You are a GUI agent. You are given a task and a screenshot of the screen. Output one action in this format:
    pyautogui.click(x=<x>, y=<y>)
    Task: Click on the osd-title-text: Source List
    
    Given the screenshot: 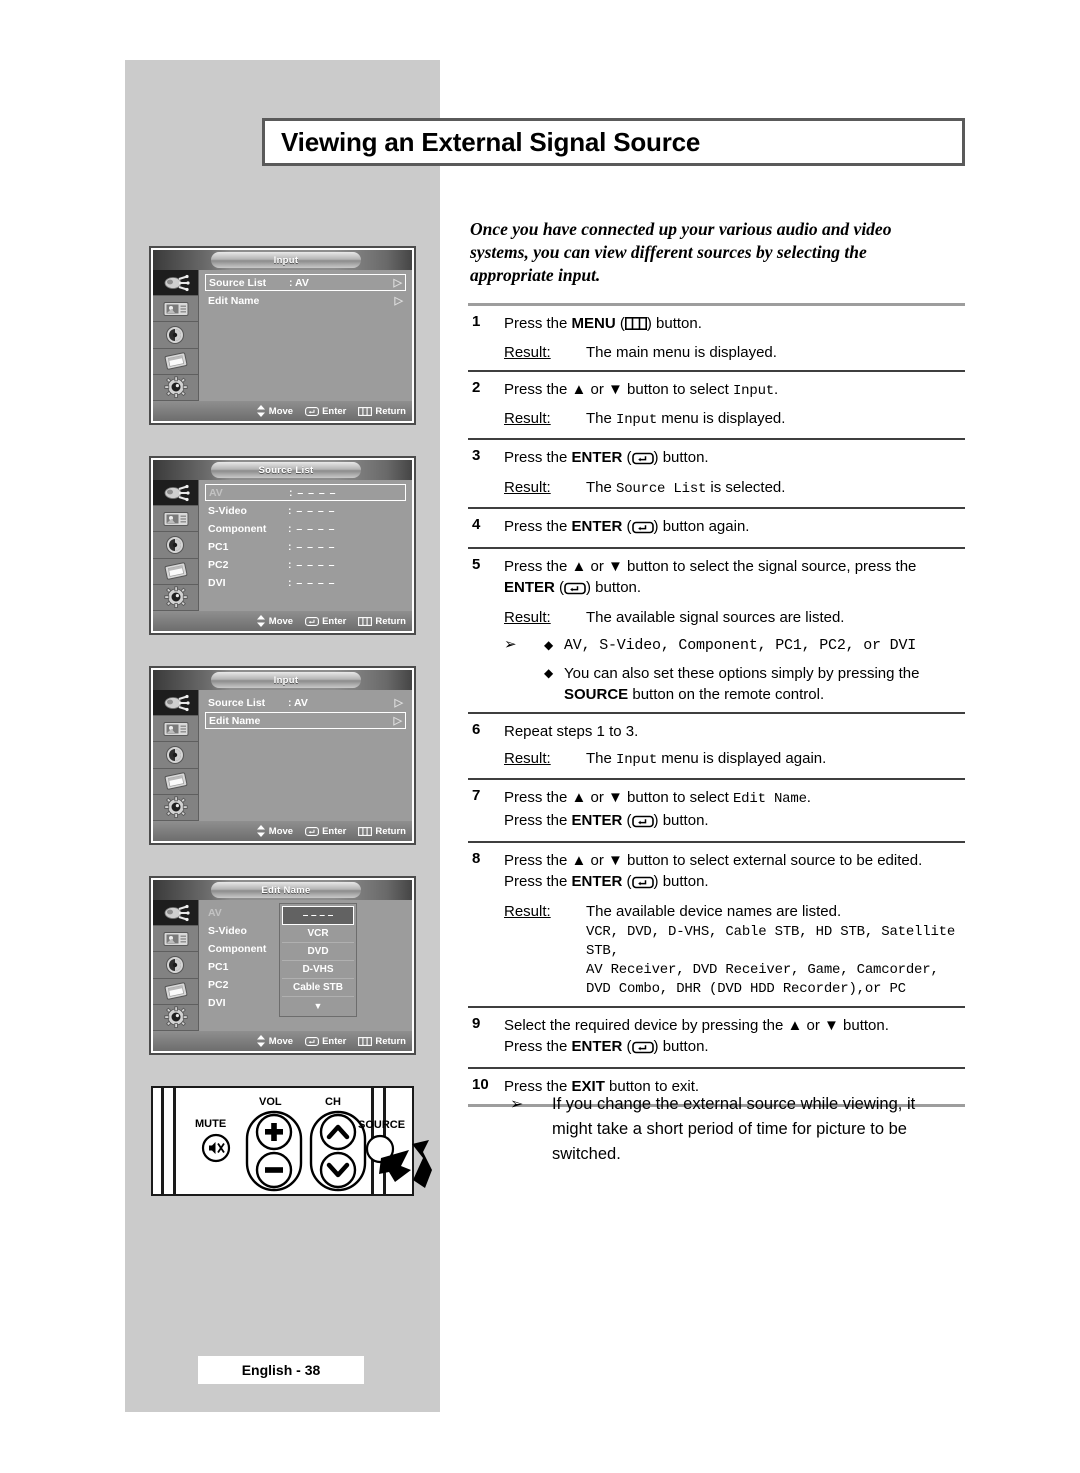 What is the action you would take?
    pyautogui.click(x=286, y=470)
    